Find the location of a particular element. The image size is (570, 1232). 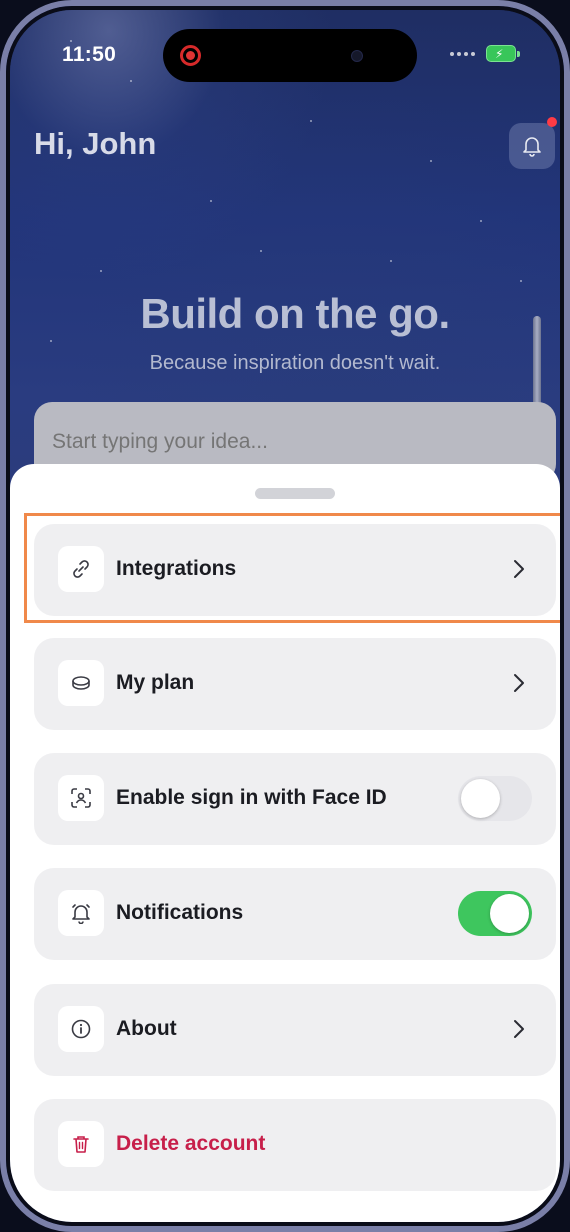

notifications-icon-tile is located at coordinates (81, 913).